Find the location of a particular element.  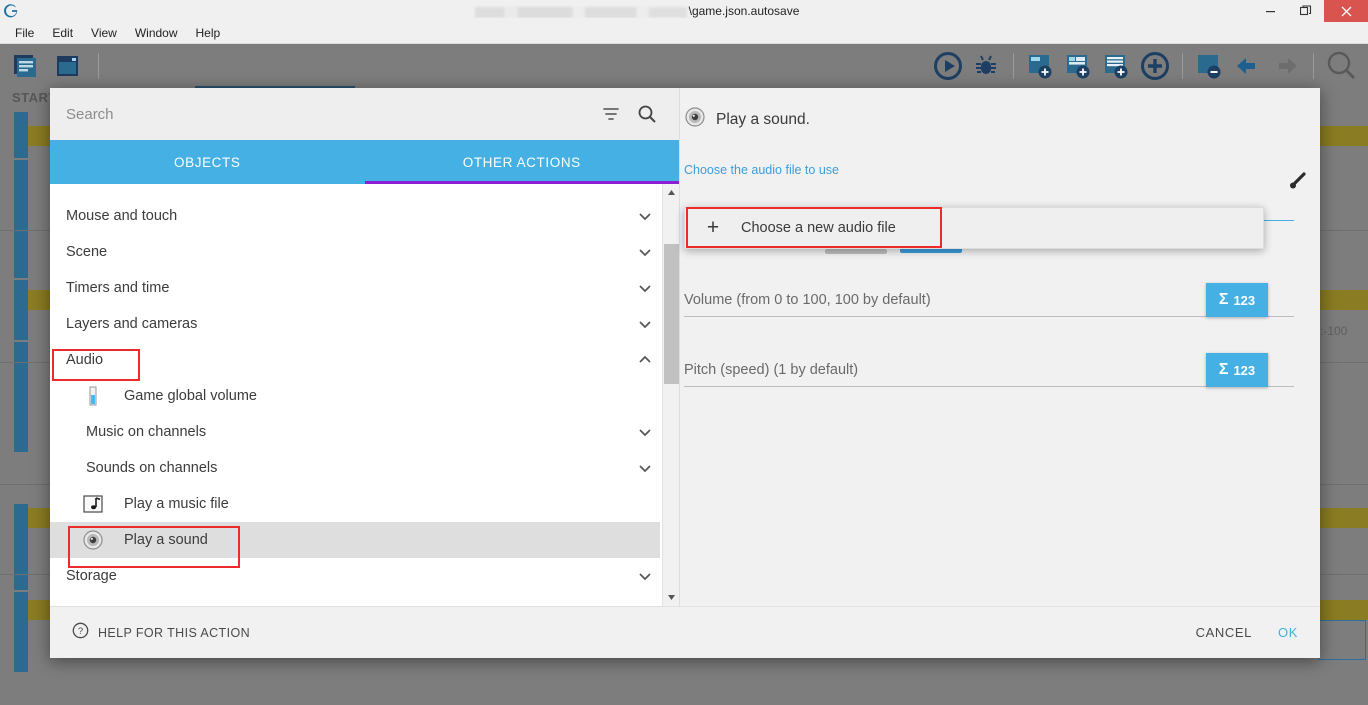

add-external-events-icon is located at coordinates (1117, 66).